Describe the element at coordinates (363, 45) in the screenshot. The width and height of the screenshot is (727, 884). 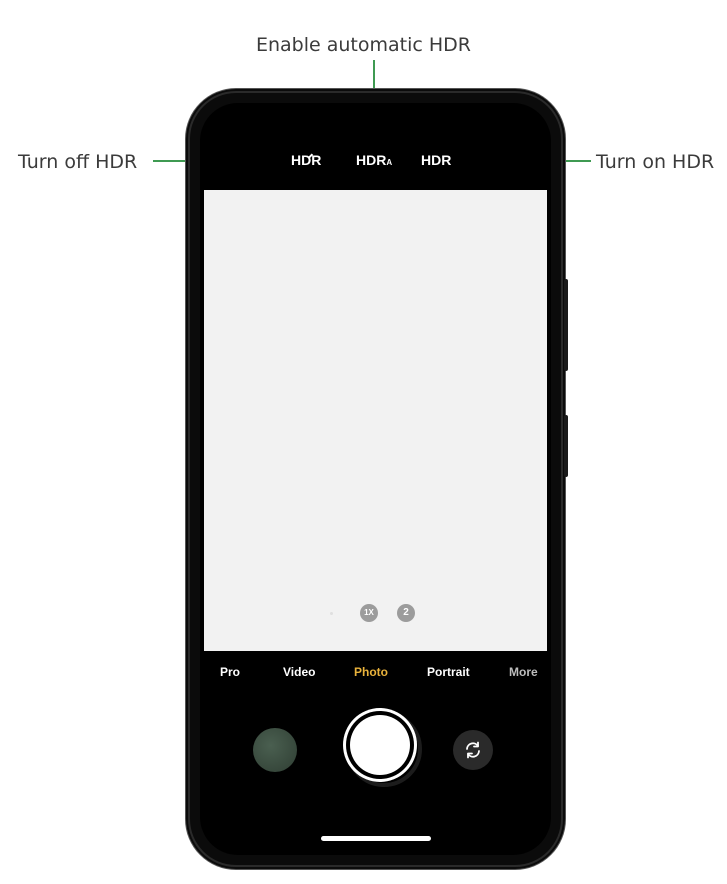
I see `callout-enable-auto-hdr: Enable automatic HDR` at that location.